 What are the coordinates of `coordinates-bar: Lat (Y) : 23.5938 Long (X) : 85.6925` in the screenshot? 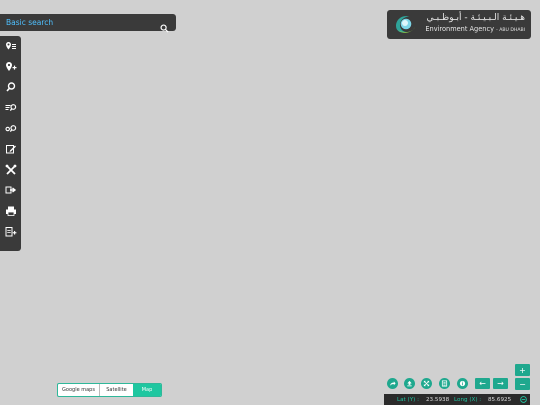 It's located at (457, 399).